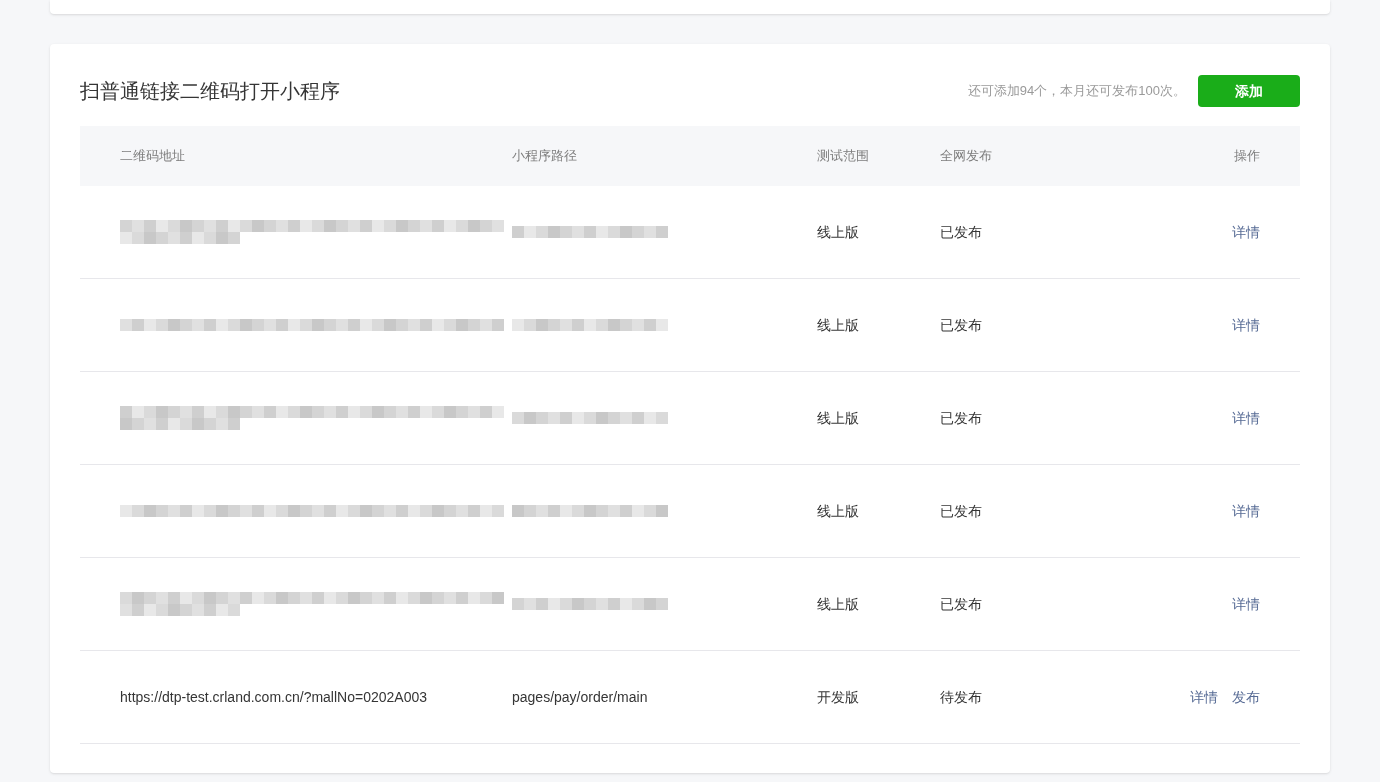 The image size is (1380, 782). What do you see at coordinates (1249, 91) in the screenshot?
I see `add-button: 添加` at bounding box center [1249, 91].